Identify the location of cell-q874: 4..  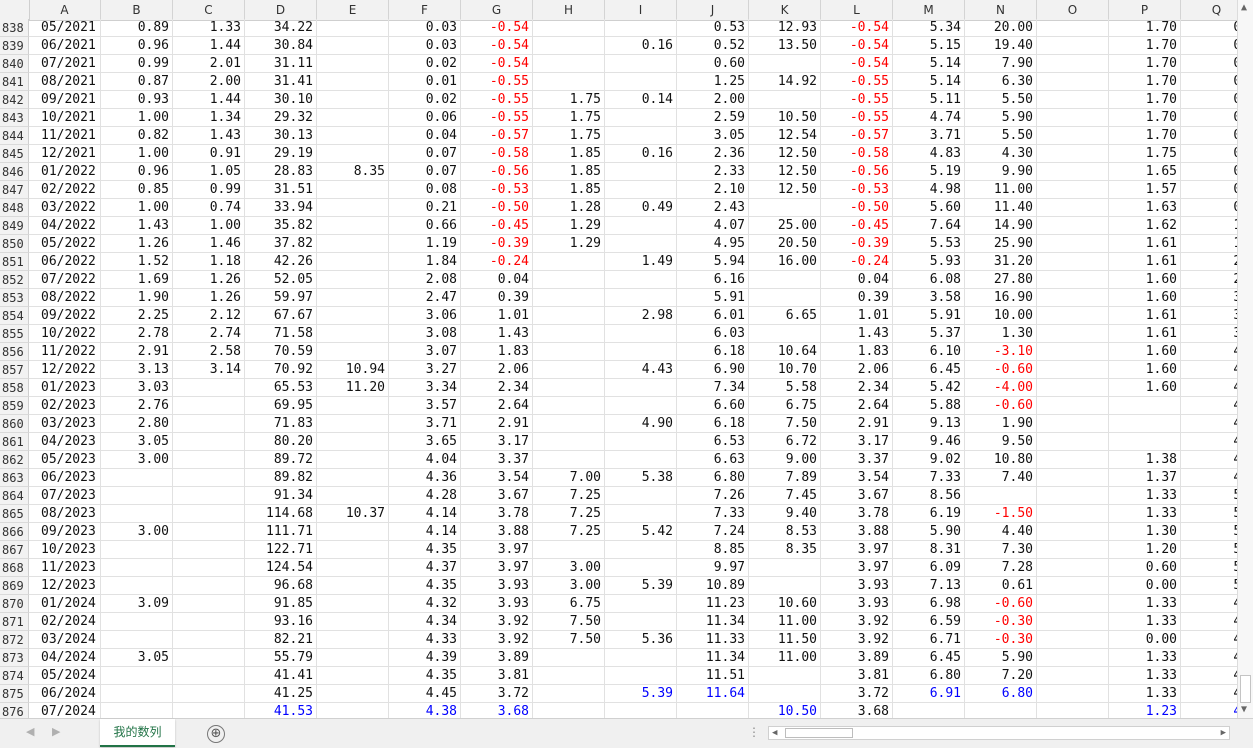
(1209, 676).